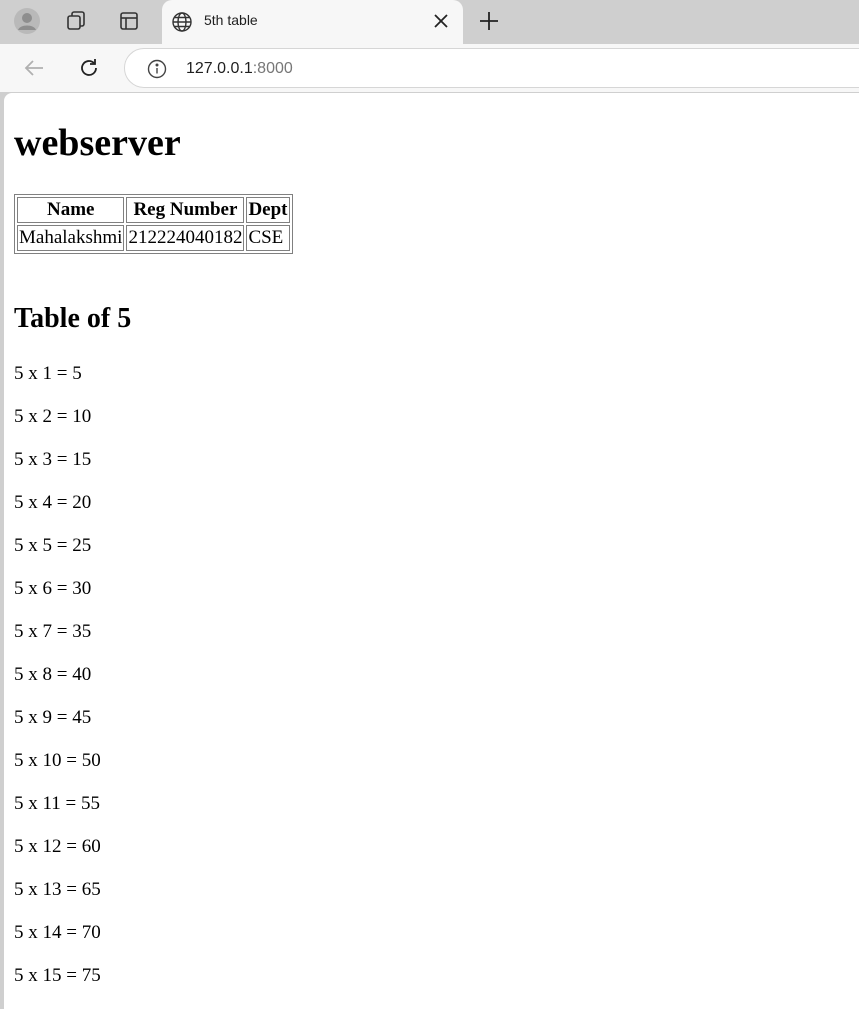  I want to click on header-reg-number: Reg Number, so click(185, 210).